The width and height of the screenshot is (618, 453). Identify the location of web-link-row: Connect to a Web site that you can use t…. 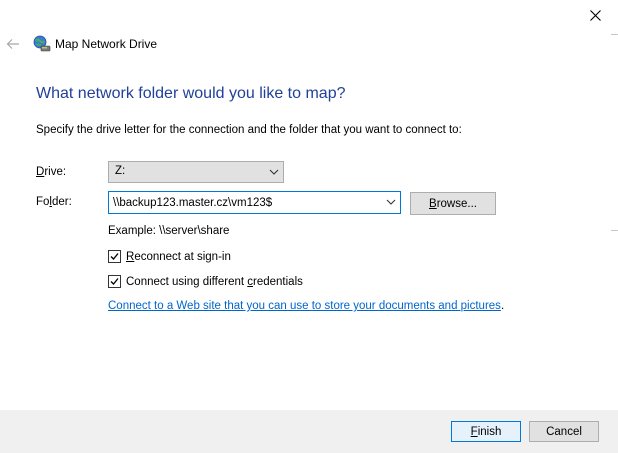
(306, 306).